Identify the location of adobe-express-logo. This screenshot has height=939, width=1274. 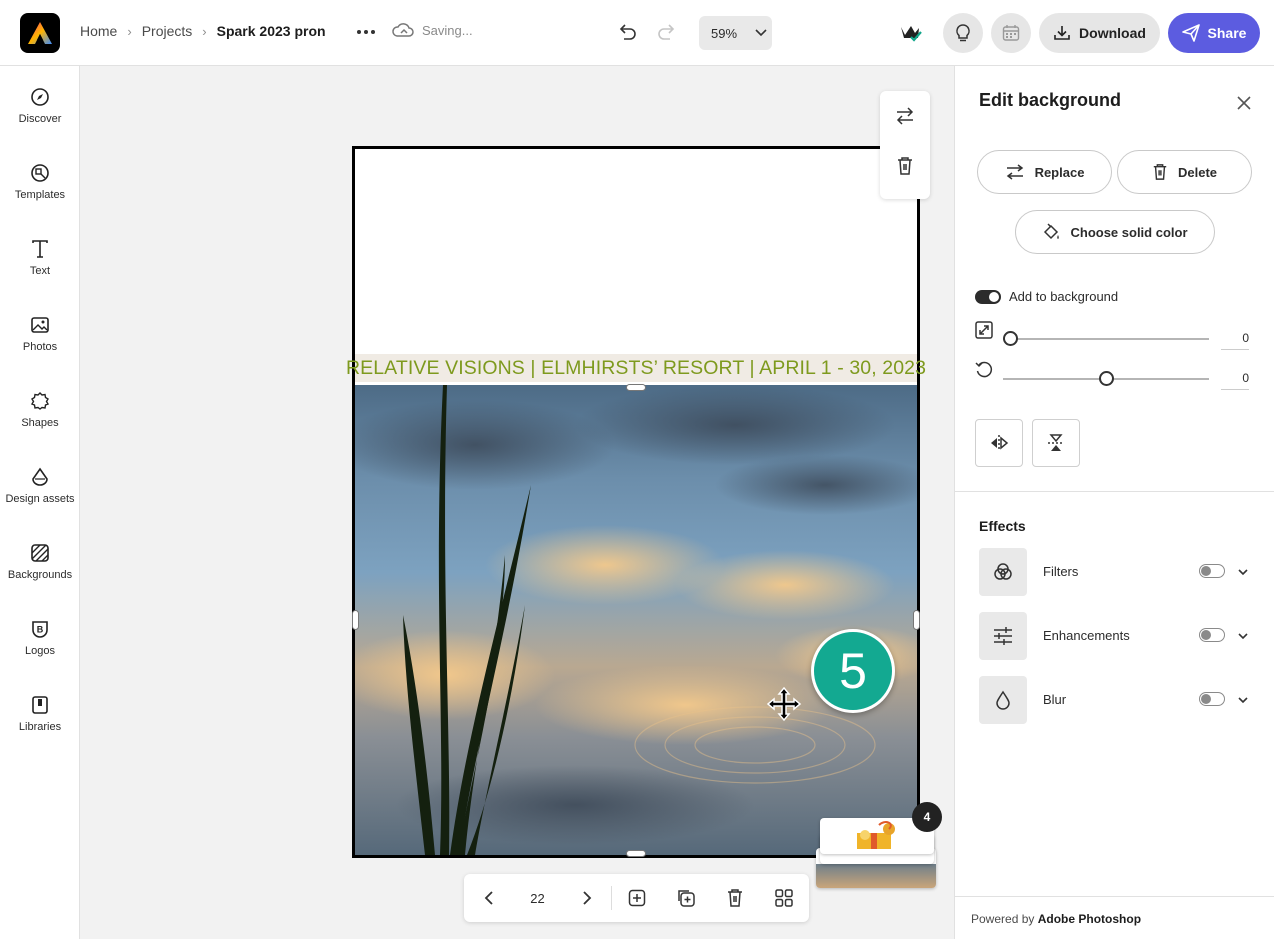
(40, 33).